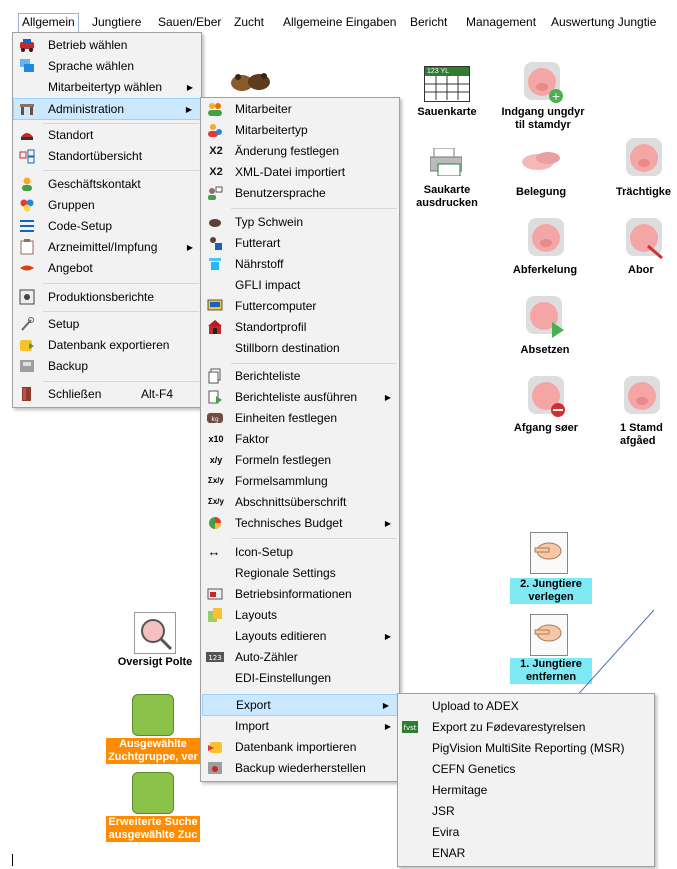  Describe the element at coordinates (249, 22) in the screenshot. I see `menu-zucht: Zucht` at that location.